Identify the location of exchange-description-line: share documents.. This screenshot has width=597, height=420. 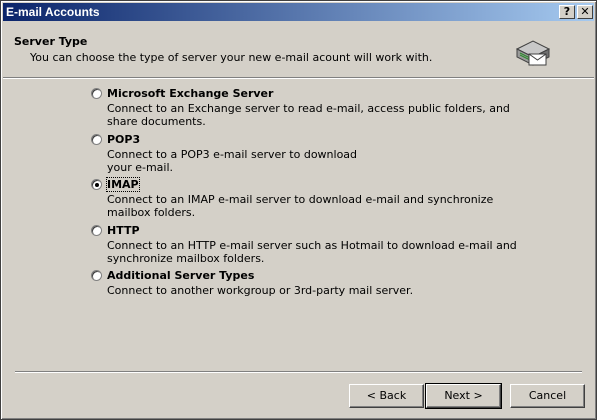
(156, 121).